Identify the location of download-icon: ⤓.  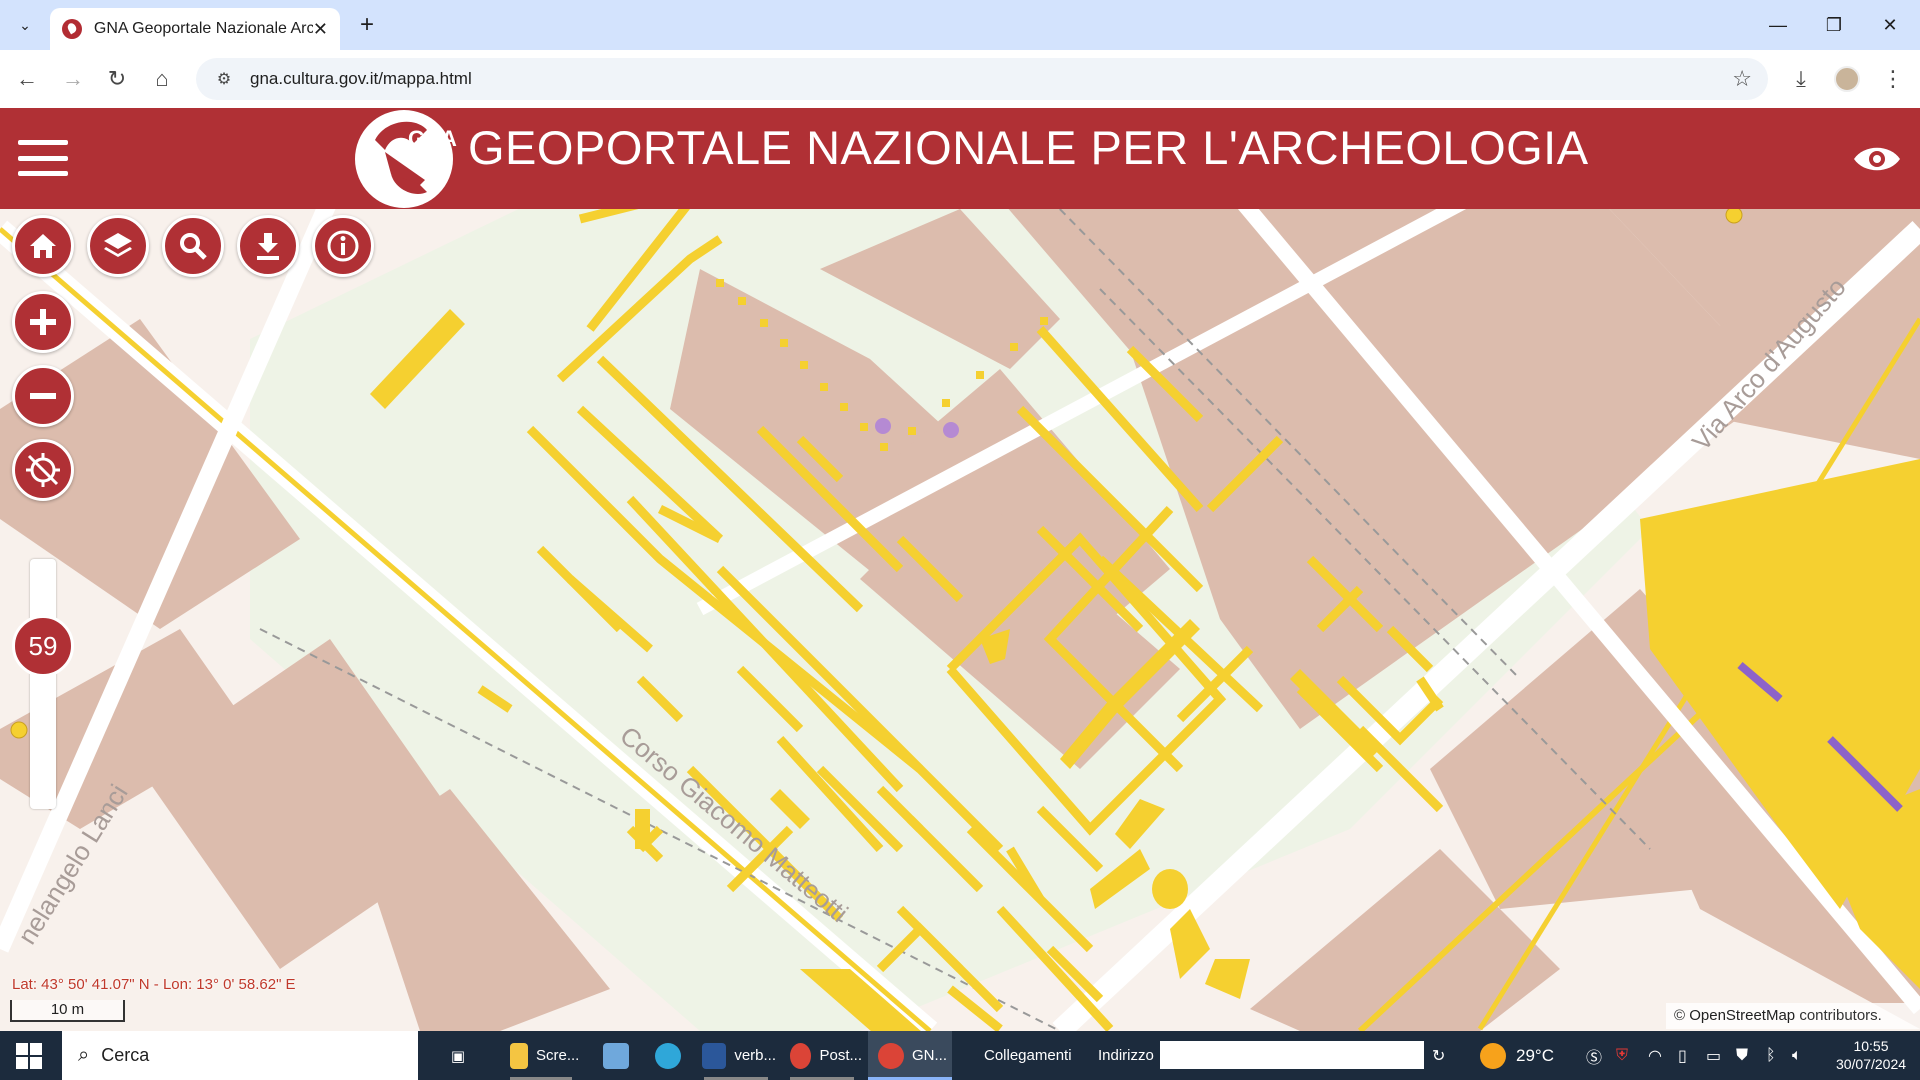
(1801, 79).